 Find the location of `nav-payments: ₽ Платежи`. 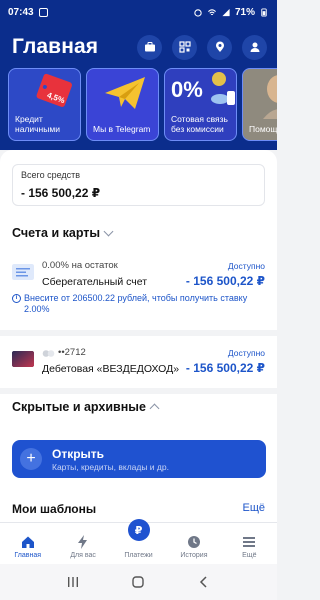

nav-payments: ₽ Платежи is located at coordinates (138, 541).